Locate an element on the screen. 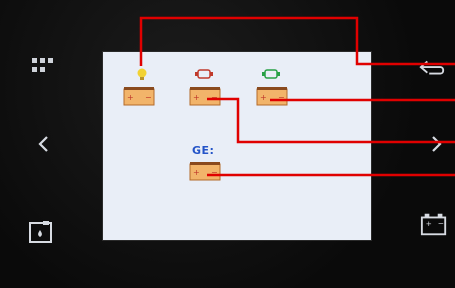 This screenshot has width=455, height=288. chevron-right-icon is located at coordinates (436, 144).